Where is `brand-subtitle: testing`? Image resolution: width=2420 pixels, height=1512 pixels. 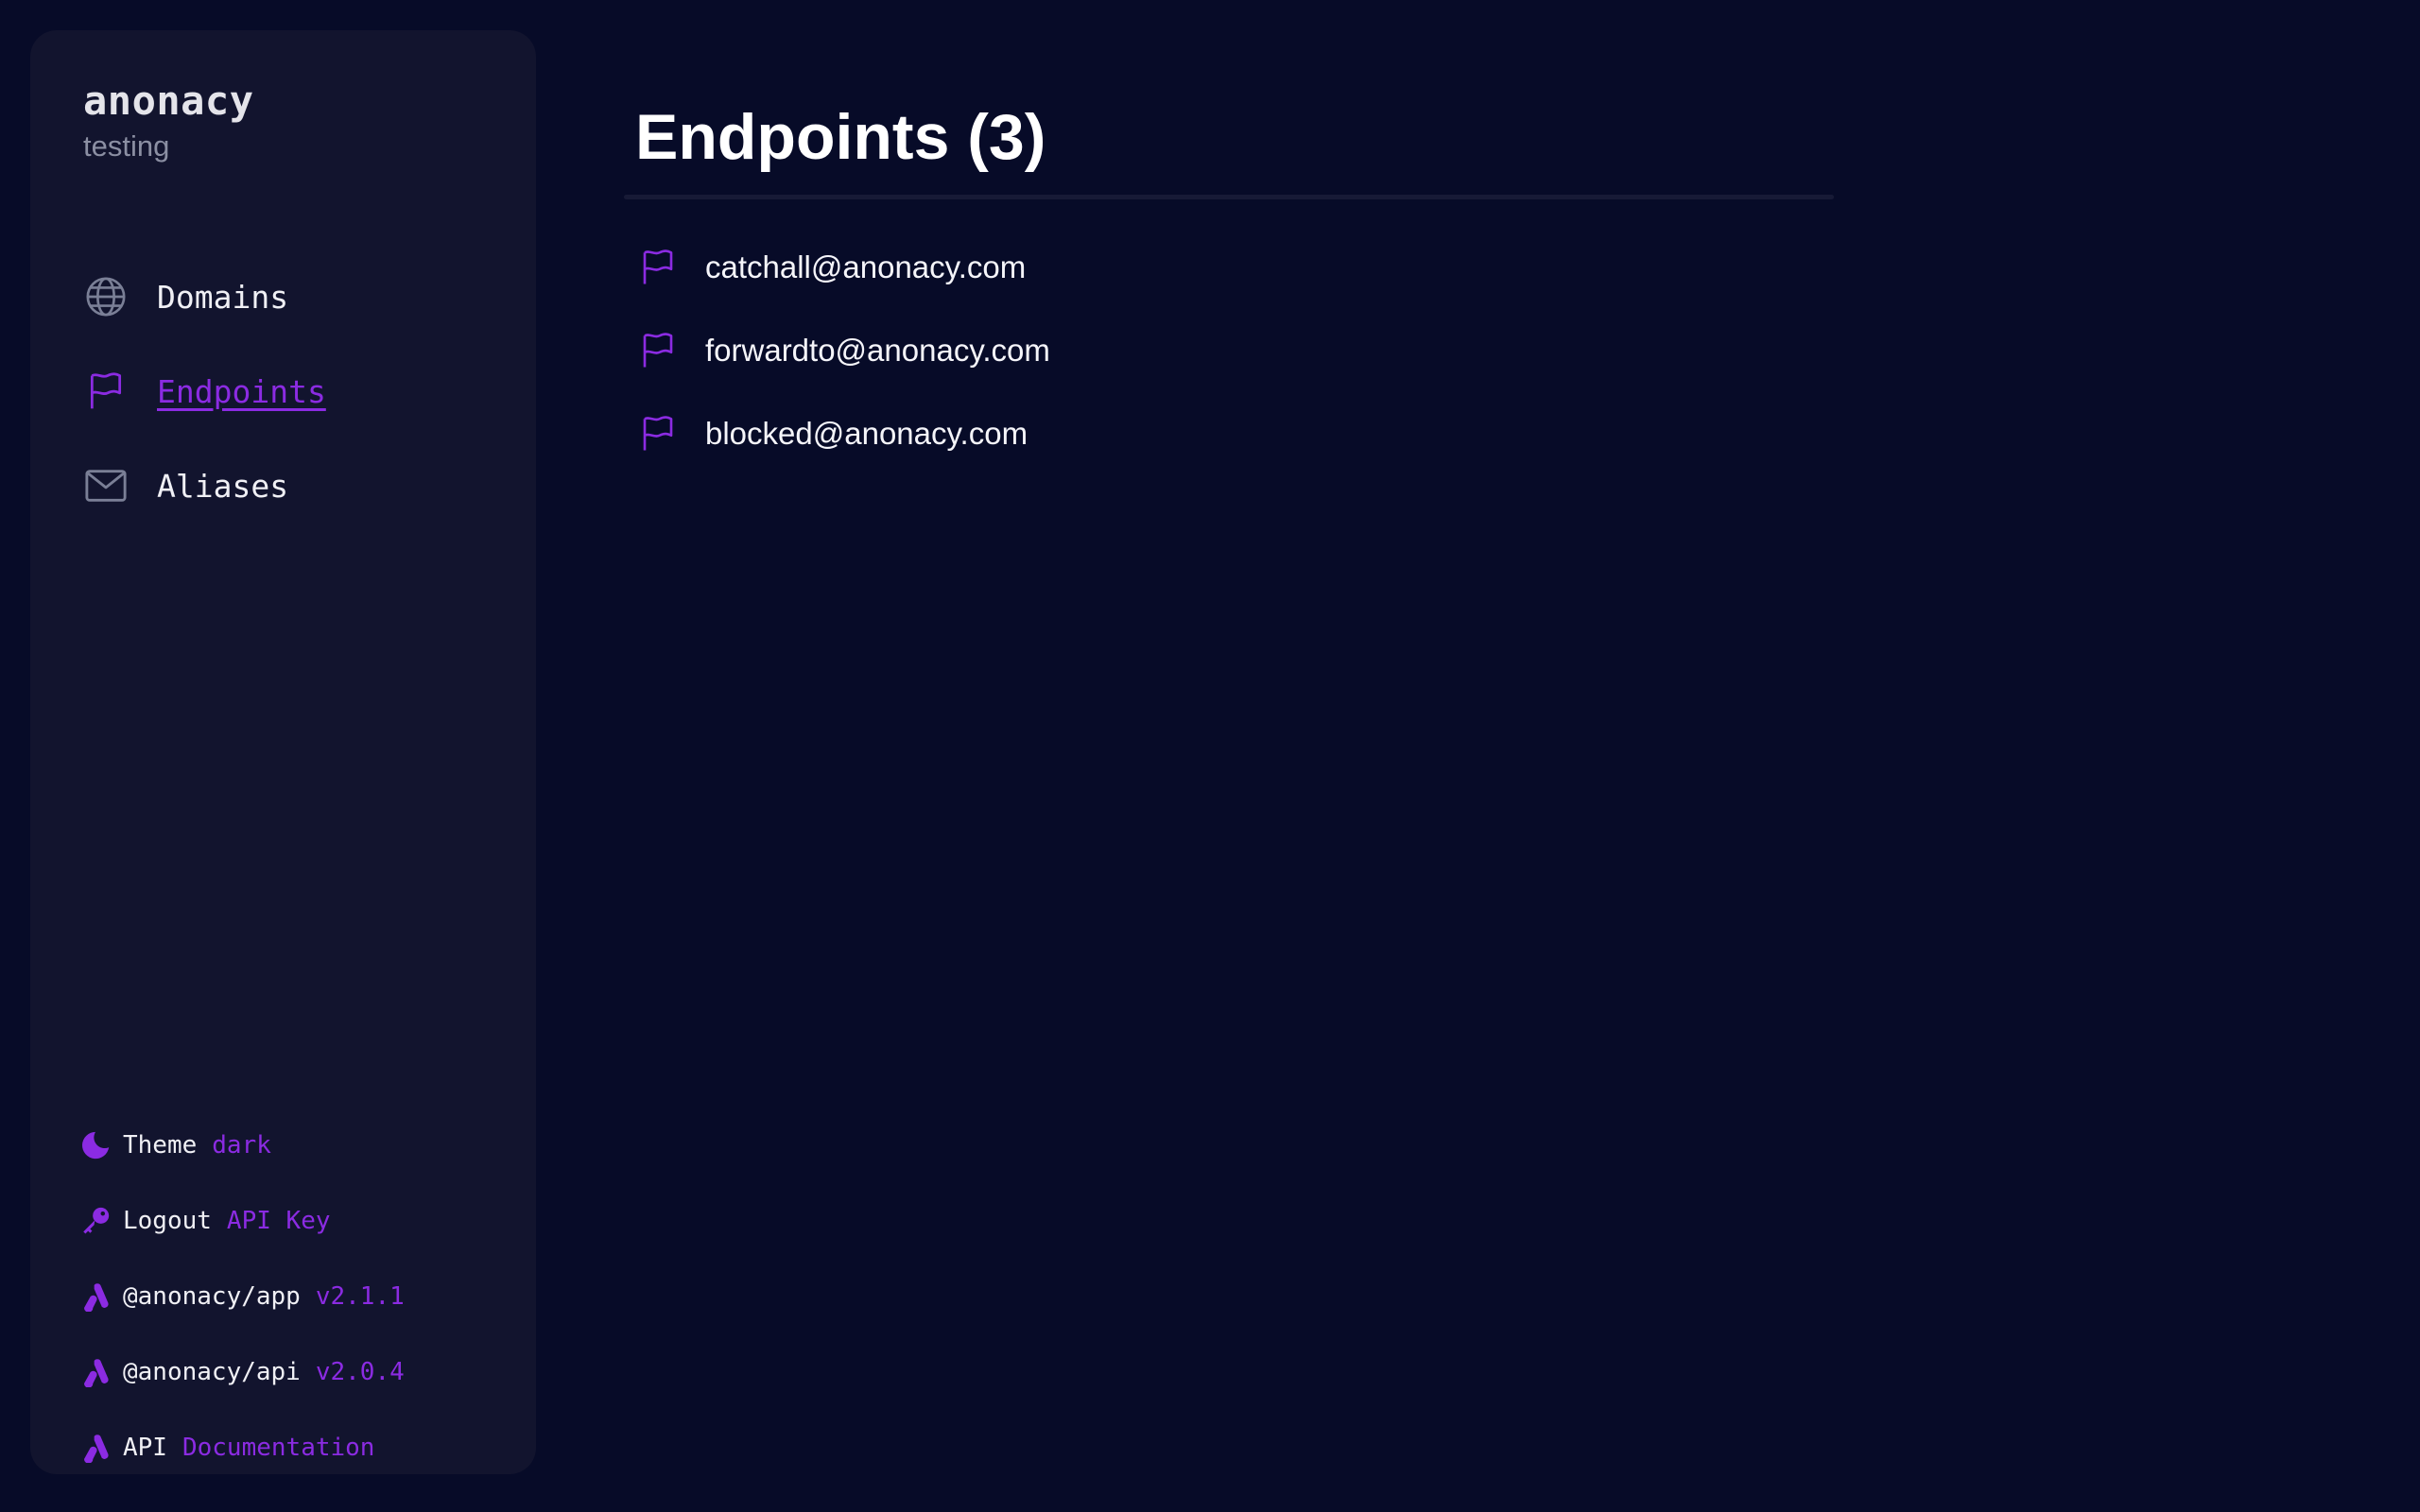
brand-subtitle: testing is located at coordinates (126, 146).